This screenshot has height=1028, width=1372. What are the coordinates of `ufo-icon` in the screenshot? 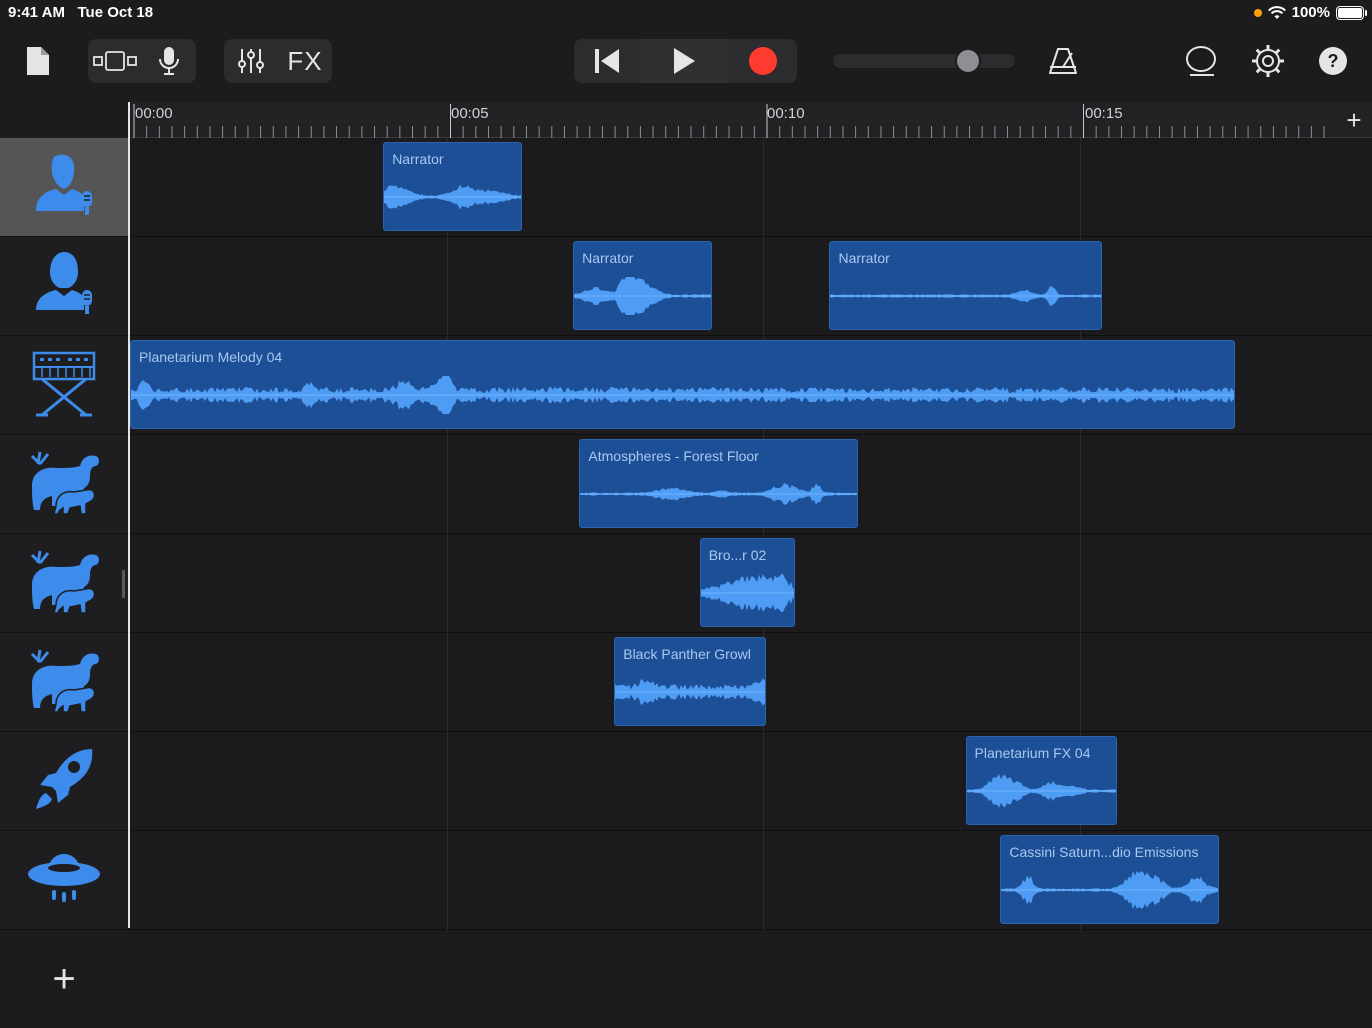 It's located at (64, 880).